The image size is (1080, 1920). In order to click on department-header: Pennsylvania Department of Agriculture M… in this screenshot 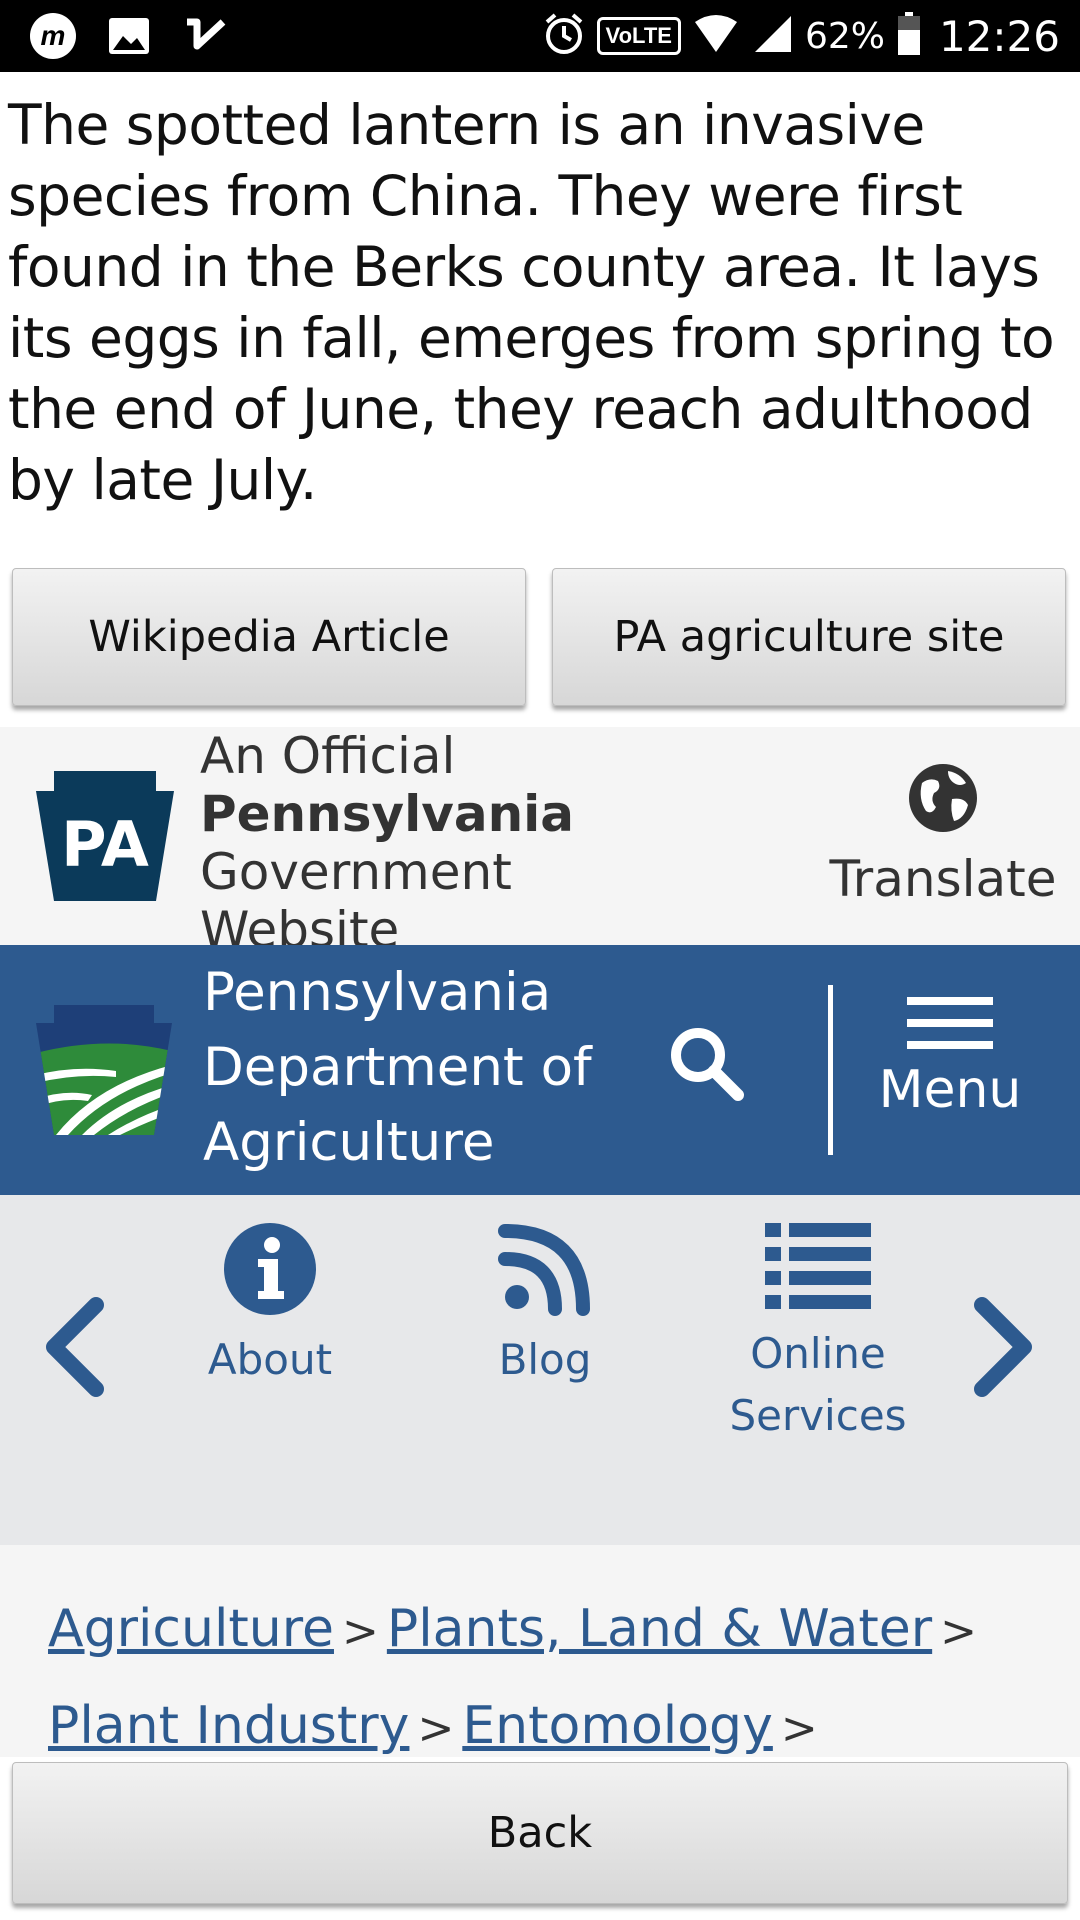, I will do `click(540, 1070)`.